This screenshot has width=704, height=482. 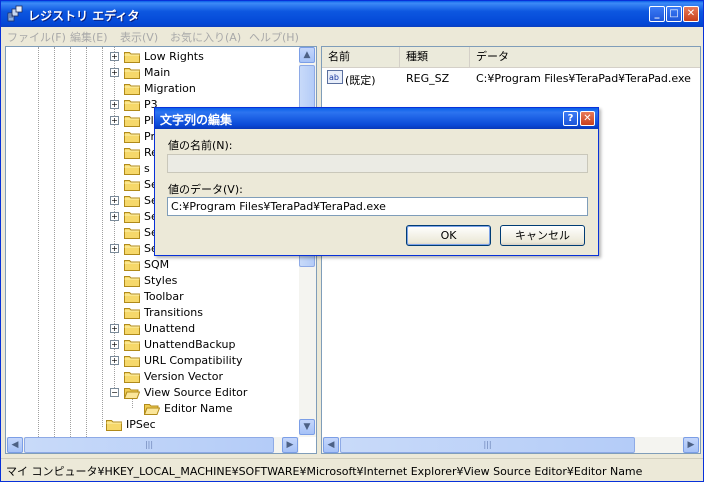 I want to click on title-bar: レジストリ エディタ _ □ ✕, so click(x=352, y=14).